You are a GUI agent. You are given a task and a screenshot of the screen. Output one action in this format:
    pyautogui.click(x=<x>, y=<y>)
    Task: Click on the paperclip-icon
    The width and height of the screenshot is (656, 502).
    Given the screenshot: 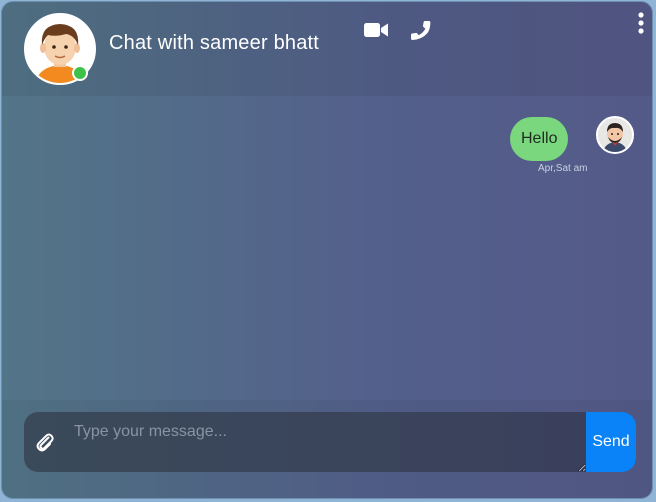 What is the action you would take?
    pyautogui.click(x=45, y=442)
    